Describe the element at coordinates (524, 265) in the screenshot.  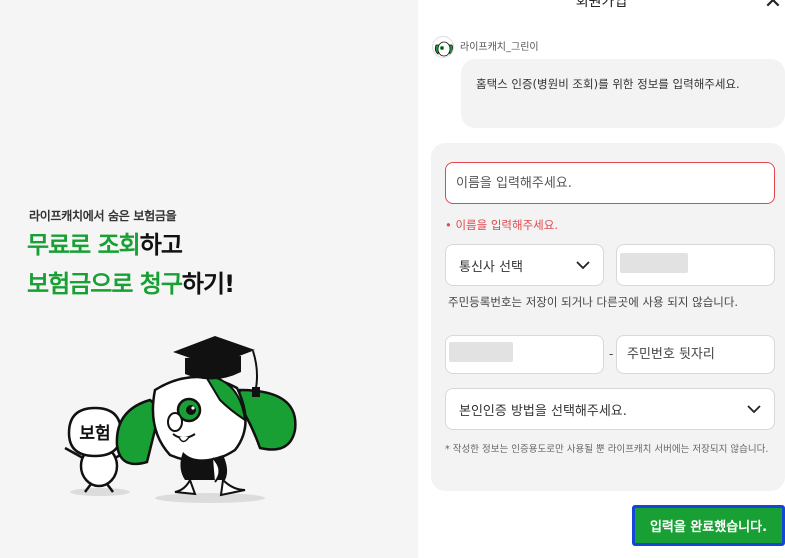
I see `carrier-select: 통신사 선택` at that location.